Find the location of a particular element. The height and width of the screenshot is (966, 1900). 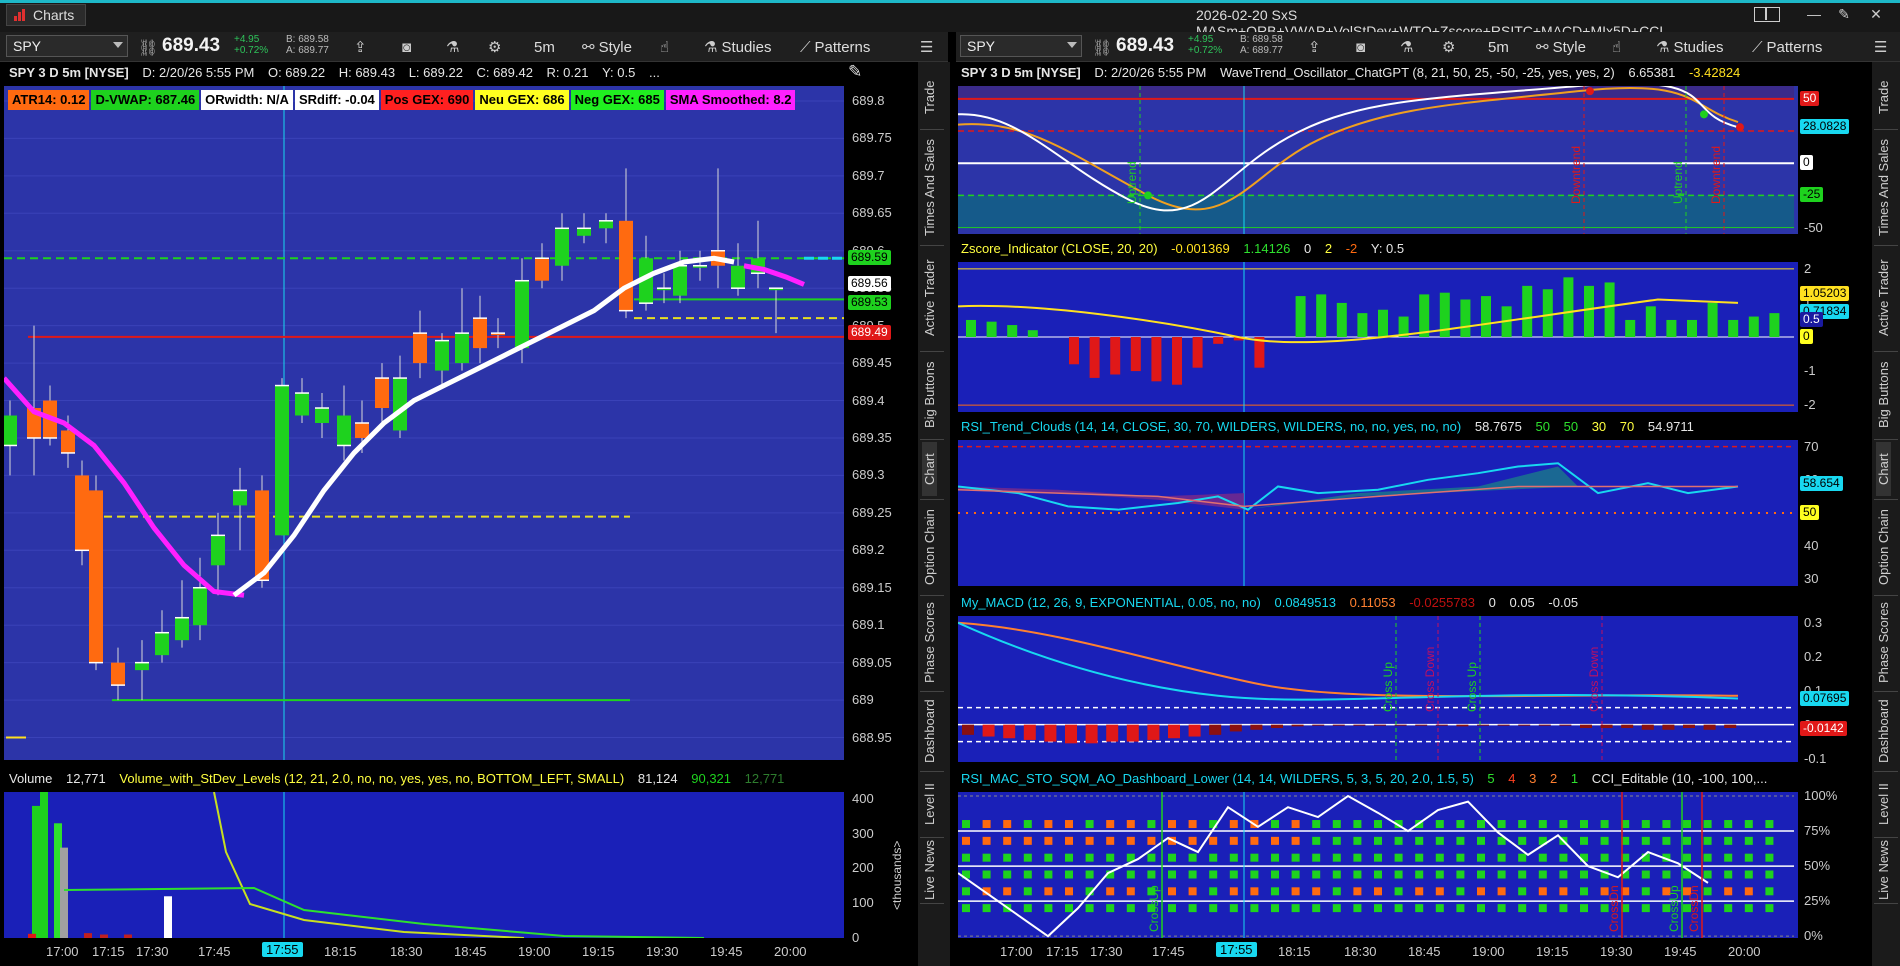

chart-date: D: 2/20/26 5:55 PM is located at coordinates (198, 72).